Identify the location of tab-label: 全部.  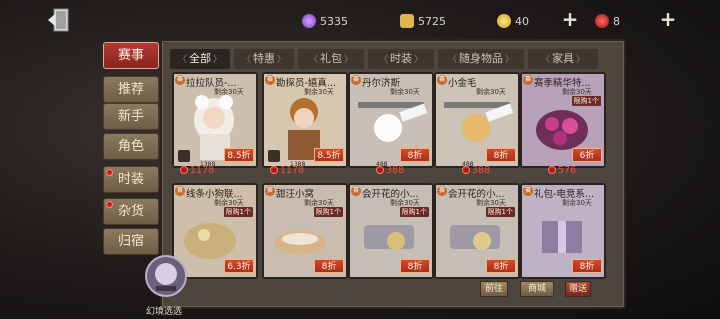
(200, 58).